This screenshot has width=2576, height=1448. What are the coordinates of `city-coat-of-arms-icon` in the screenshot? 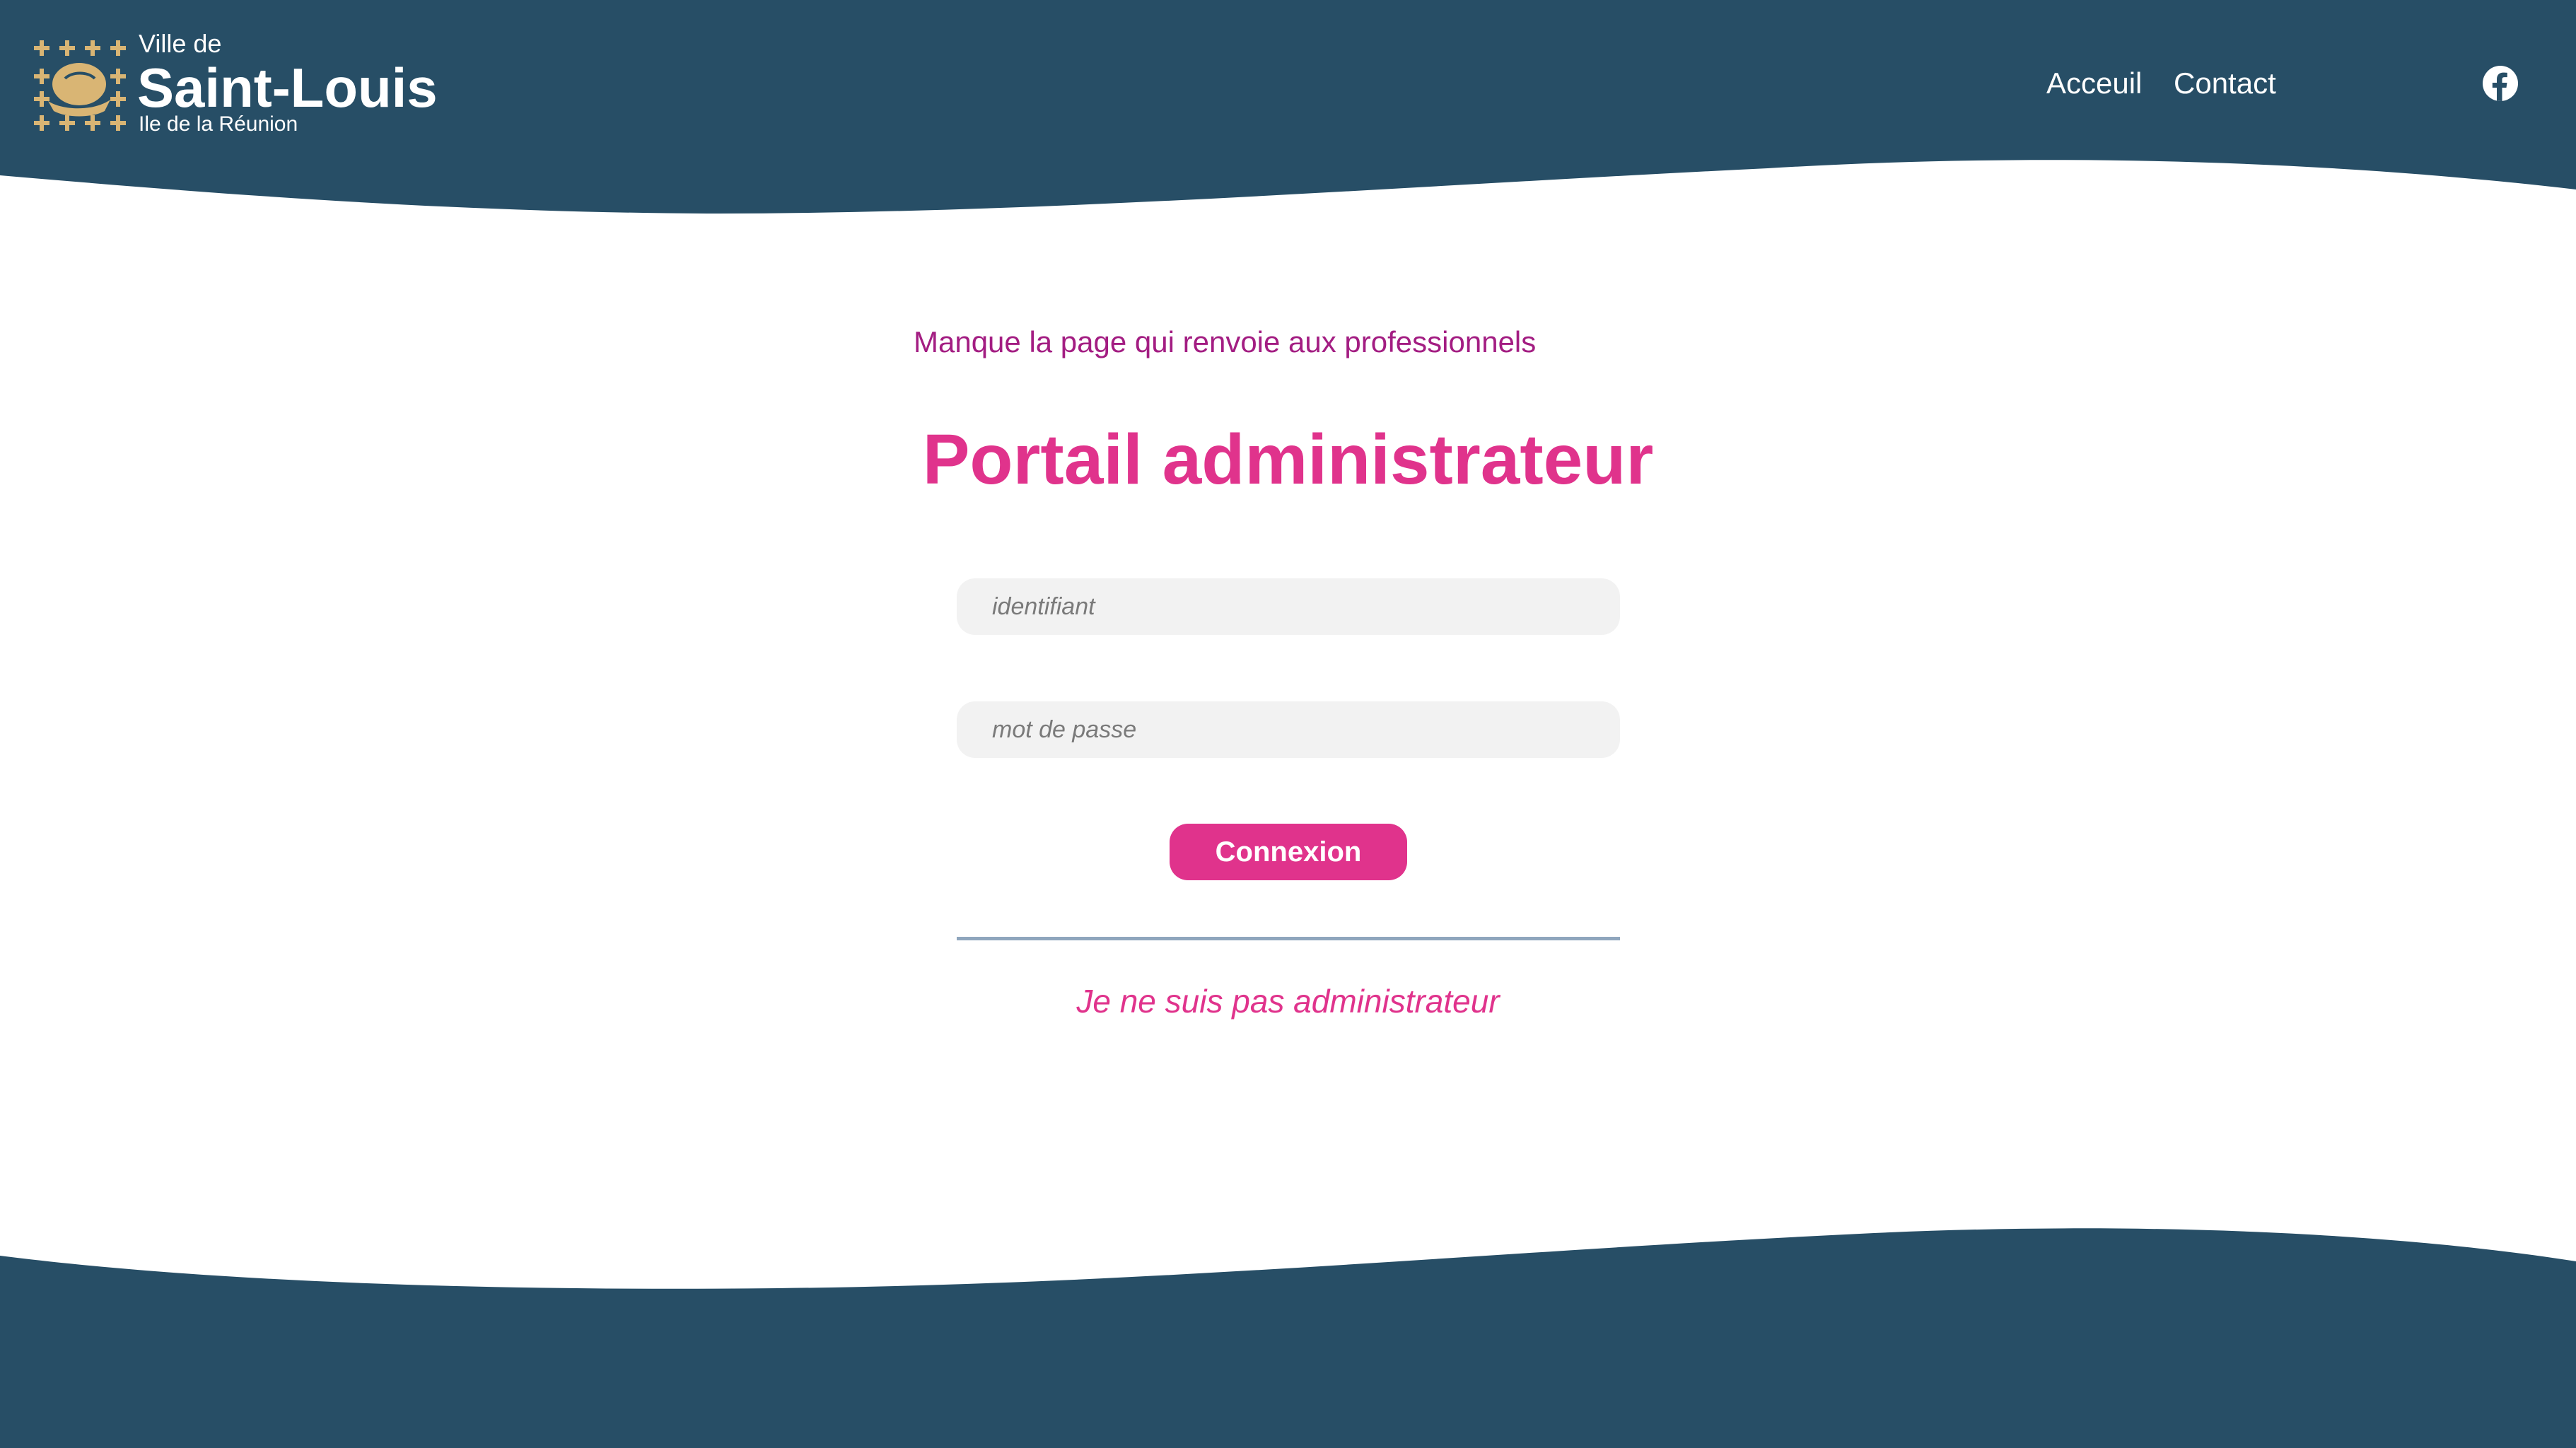 It's located at (80, 85).